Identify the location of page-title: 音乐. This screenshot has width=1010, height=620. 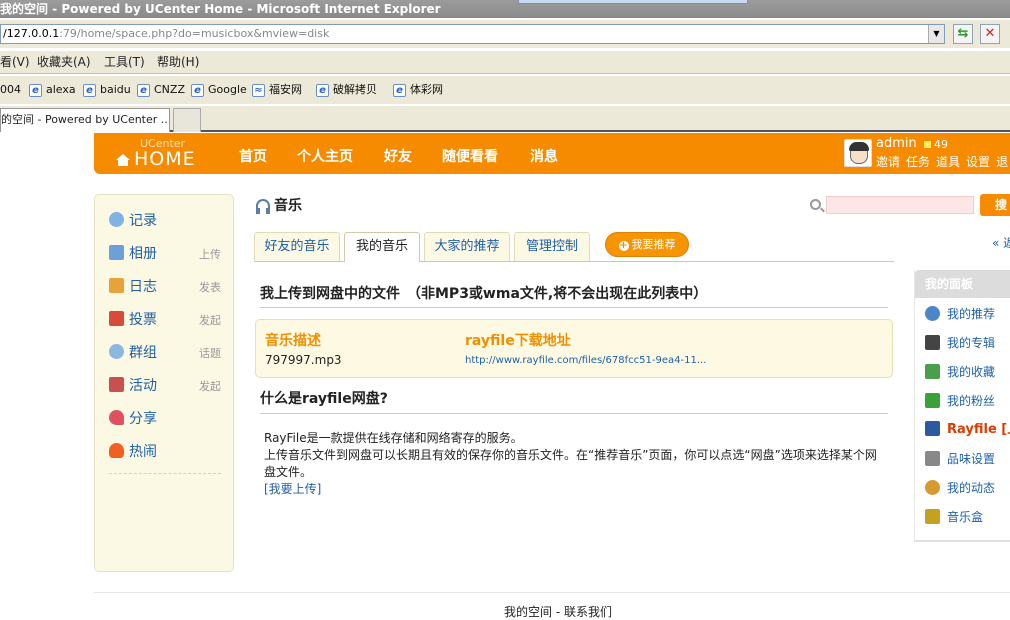
(279, 205).